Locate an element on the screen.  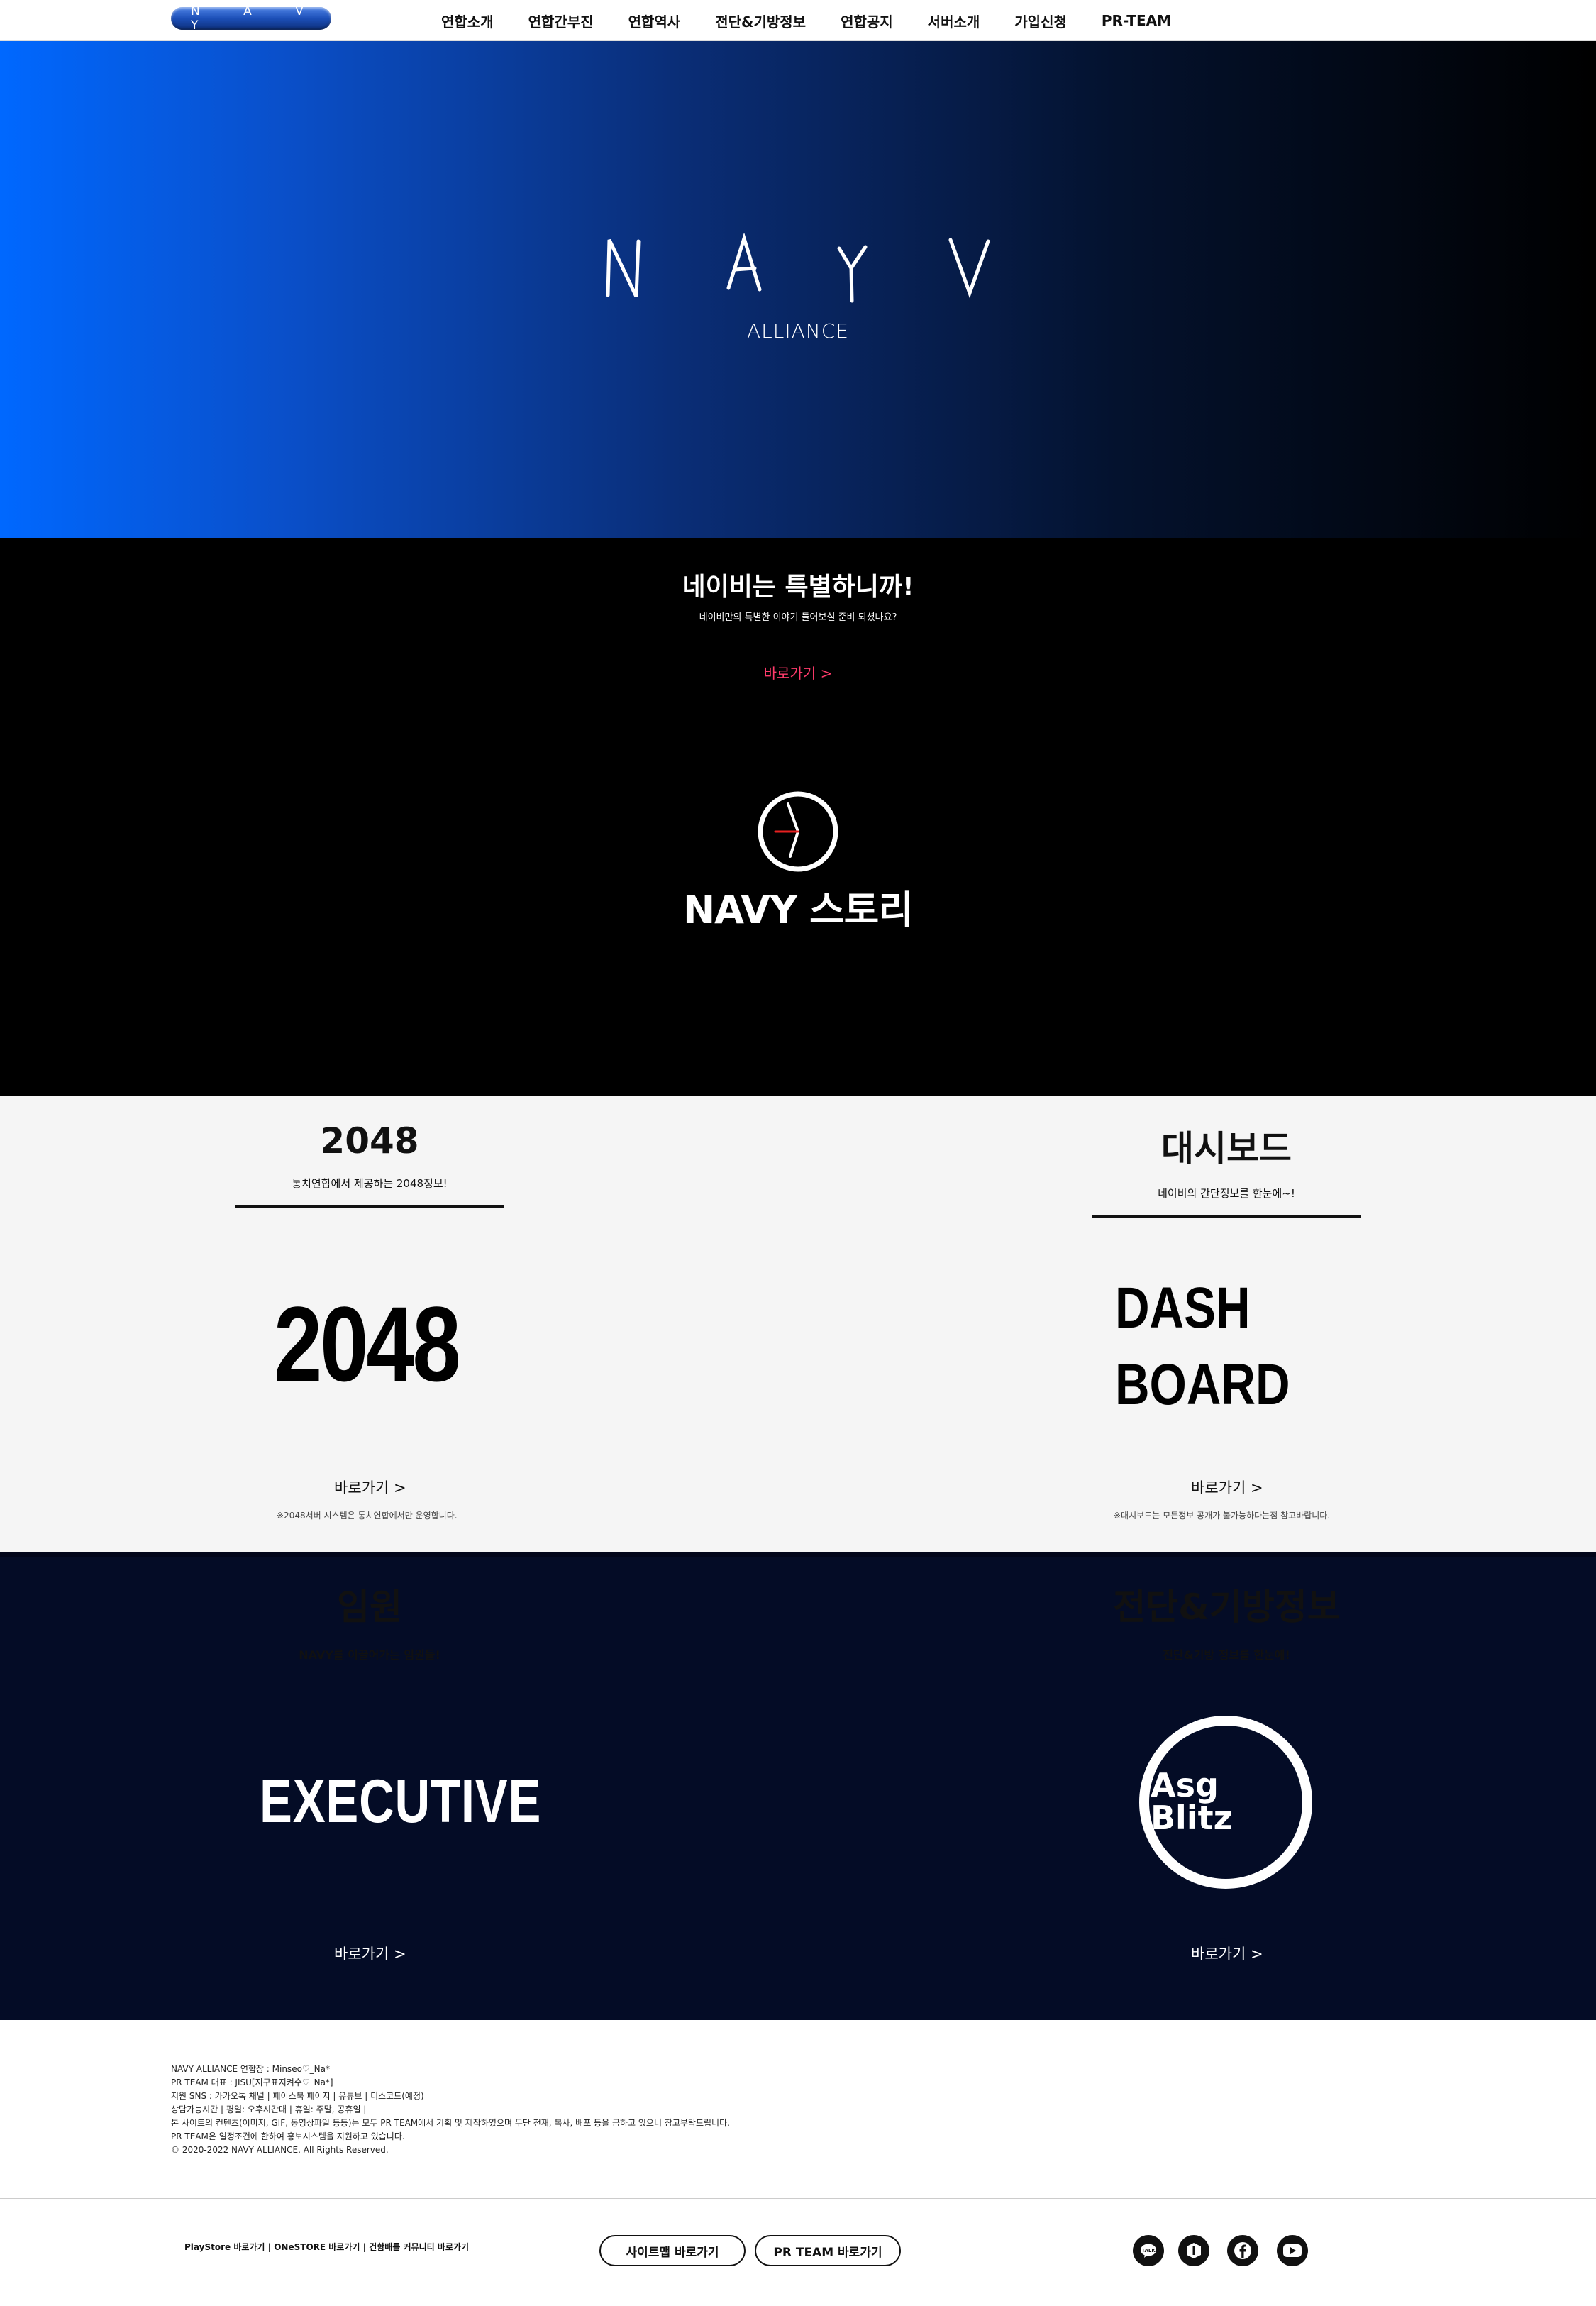
big-2048-text: 2048 is located at coordinates (368, 1343).